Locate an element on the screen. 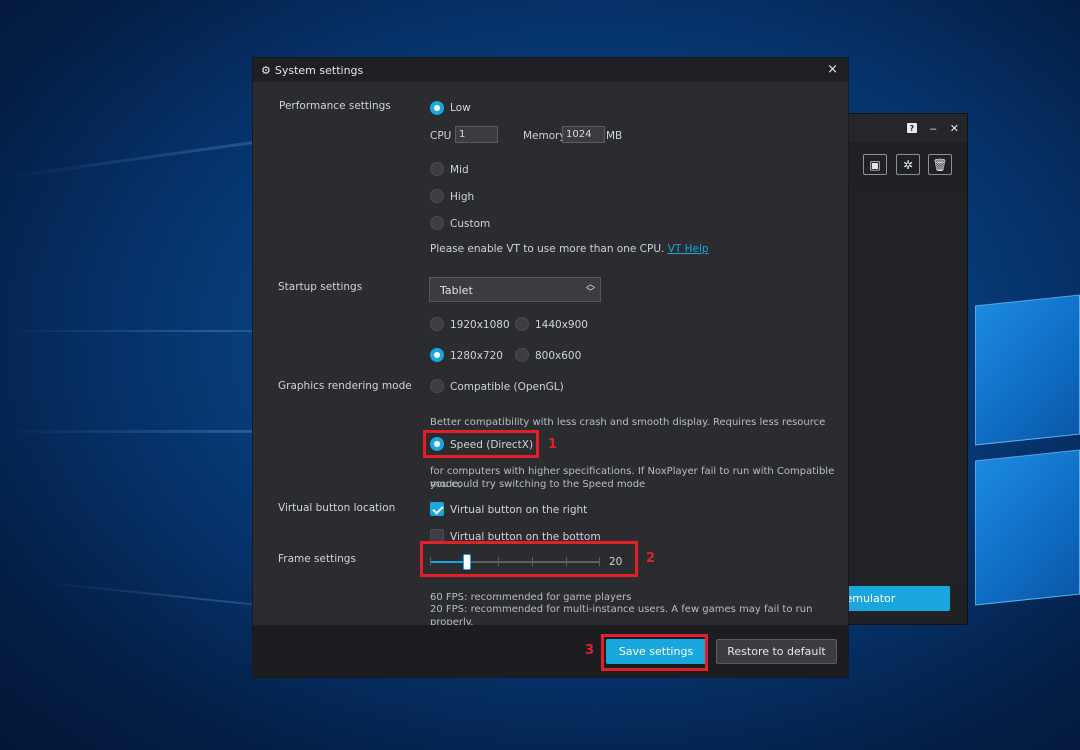 The image size is (1080, 750). startup-mode-value: Tablet is located at coordinates (456, 290).